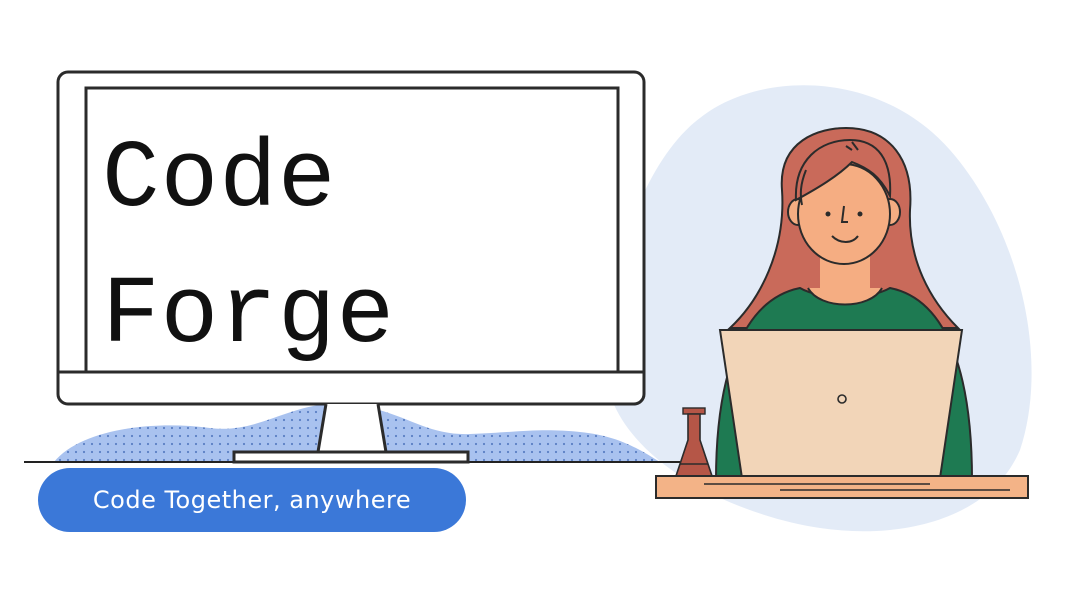 This screenshot has height=612, width=1091. What do you see at coordinates (841, 404) in the screenshot?
I see `laptop-icon` at bounding box center [841, 404].